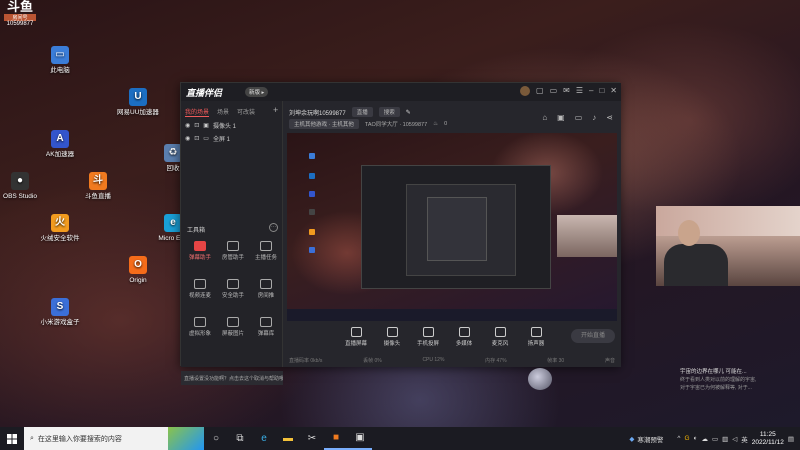 Image resolution: width=800 pixels, height=450 pixels. What do you see at coordinates (60, 228) in the screenshot?
I see `desktop-icon: 火火绒安全软件` at bounding box center [60, 228].